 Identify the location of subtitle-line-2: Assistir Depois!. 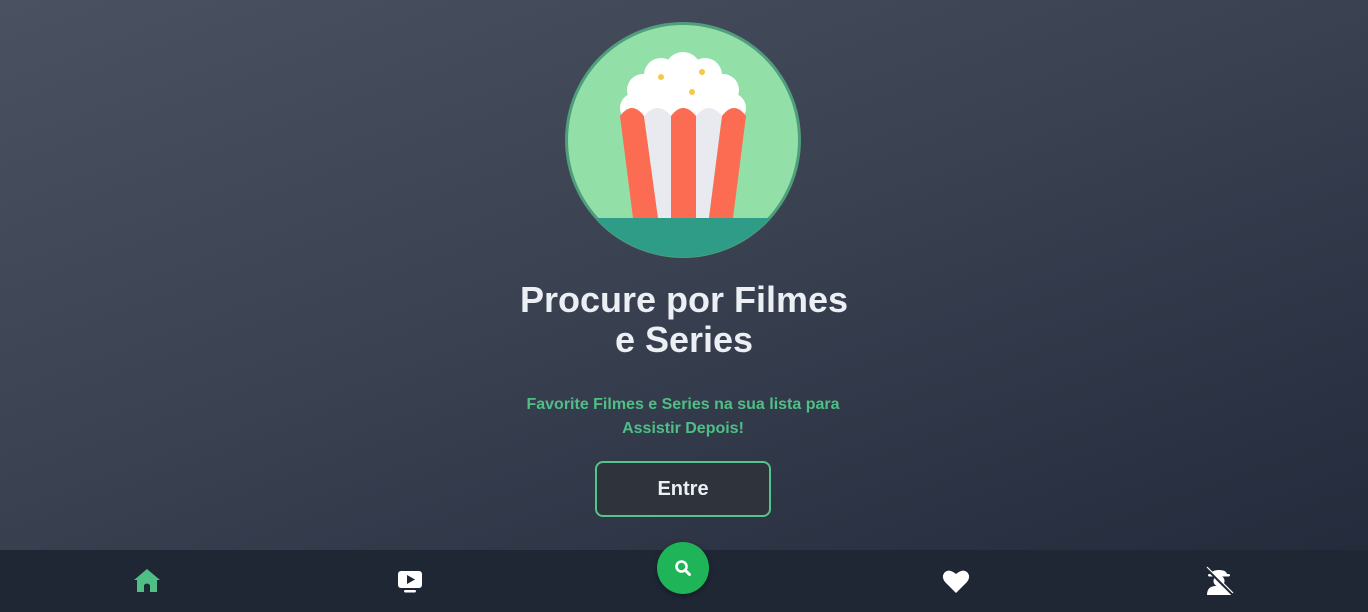
(683, 428).